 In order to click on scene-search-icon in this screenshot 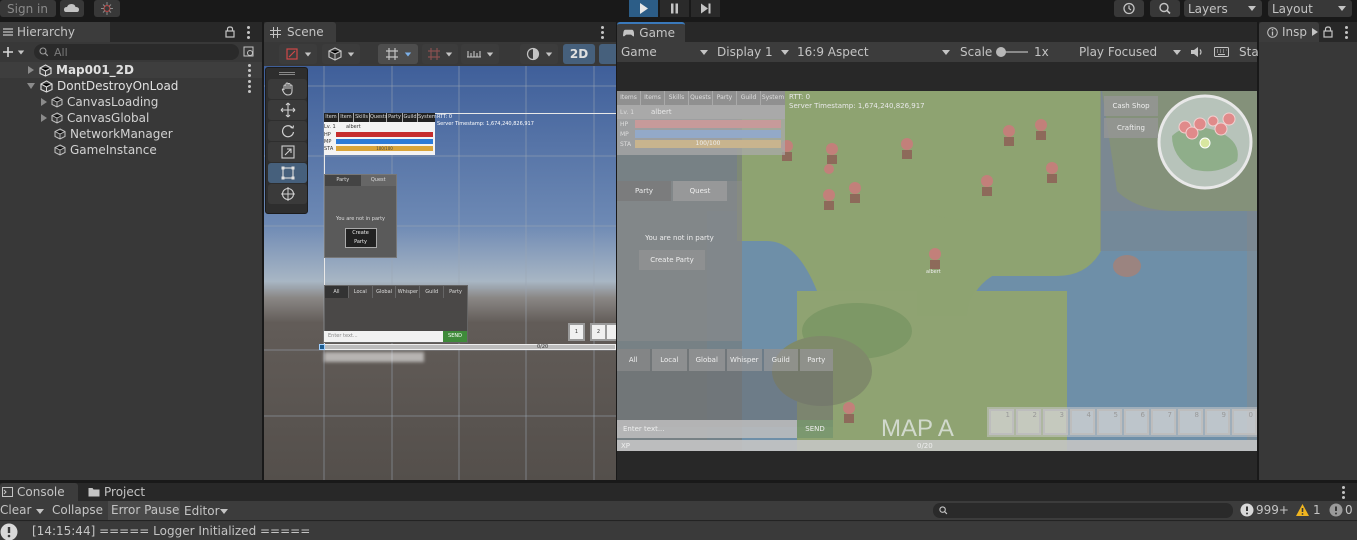, I will do `click(249, 52)`.